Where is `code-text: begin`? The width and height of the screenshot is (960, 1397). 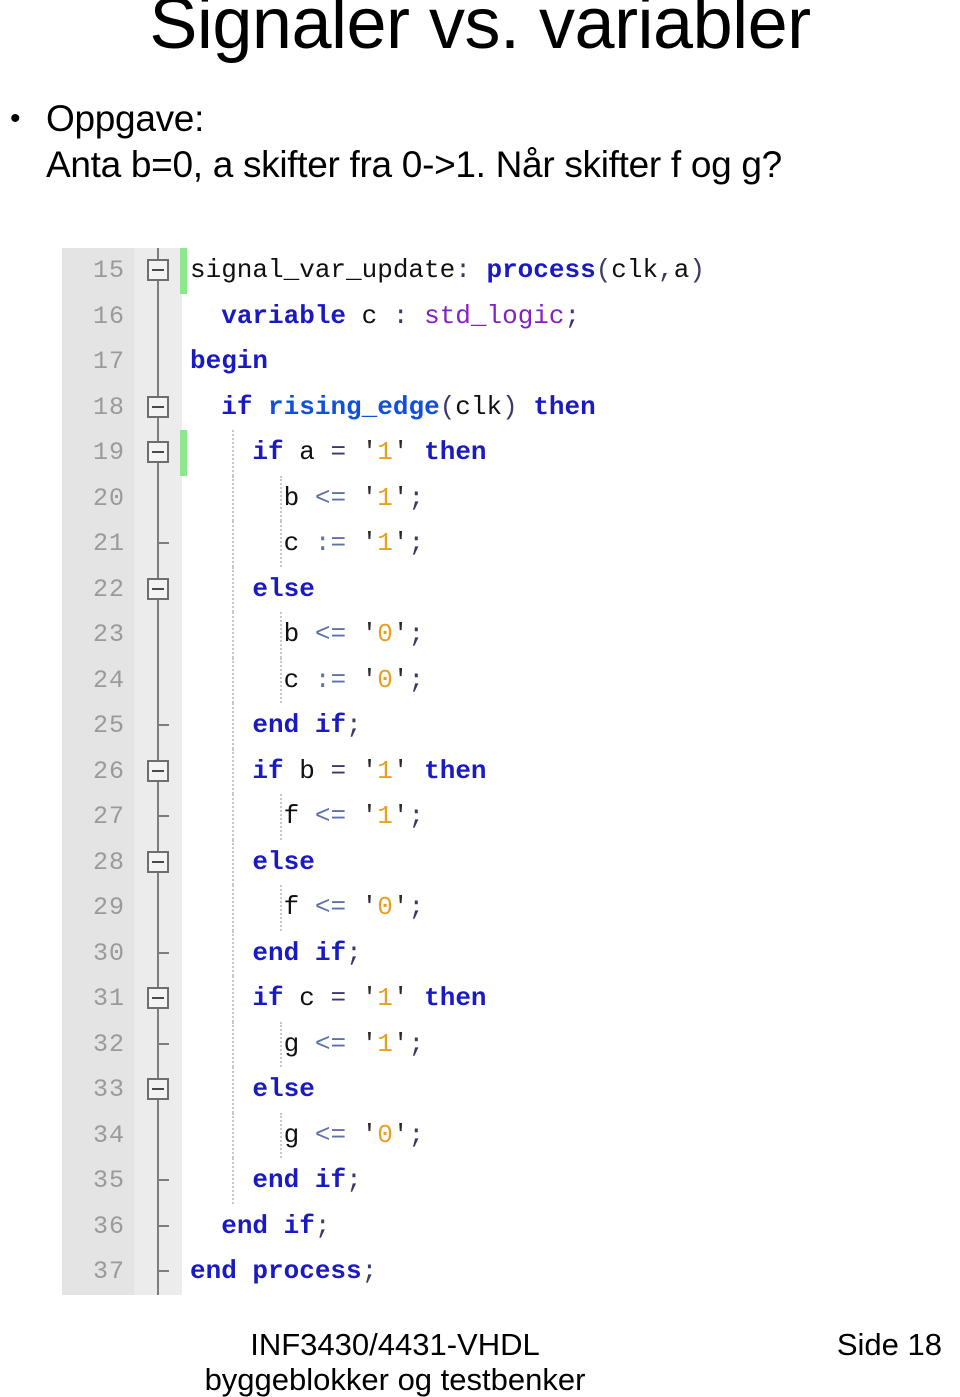 code-text: begin is located at coordinates (531, 362).